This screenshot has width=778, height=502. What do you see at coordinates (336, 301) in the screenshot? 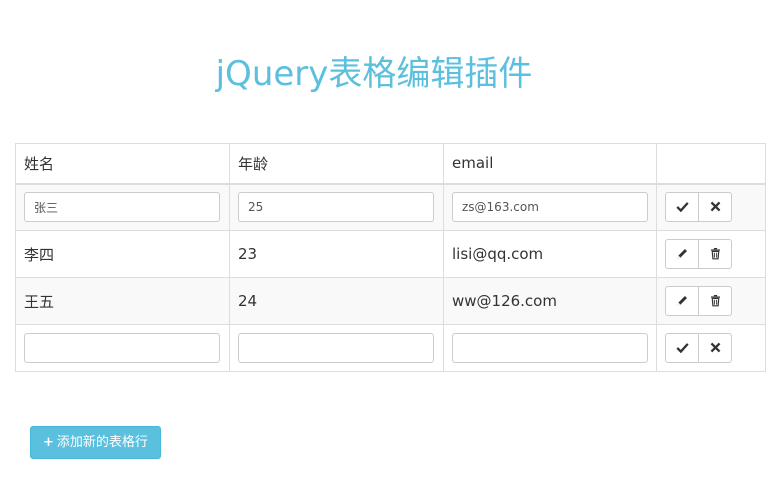
I see `cell-age: 24` at bounding box center [336, 301].